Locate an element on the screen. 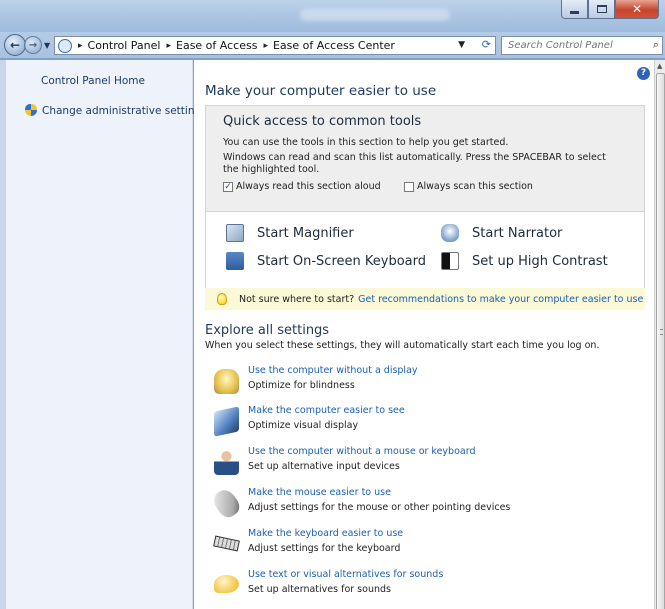  scan-checkbox is located at coordinates (409, 186).